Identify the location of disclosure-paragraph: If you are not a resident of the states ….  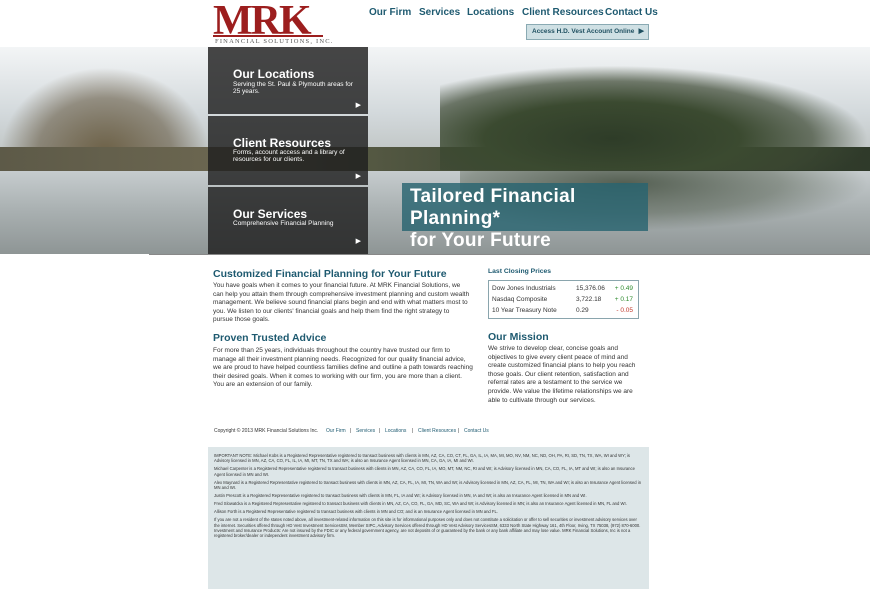
(427, 528).